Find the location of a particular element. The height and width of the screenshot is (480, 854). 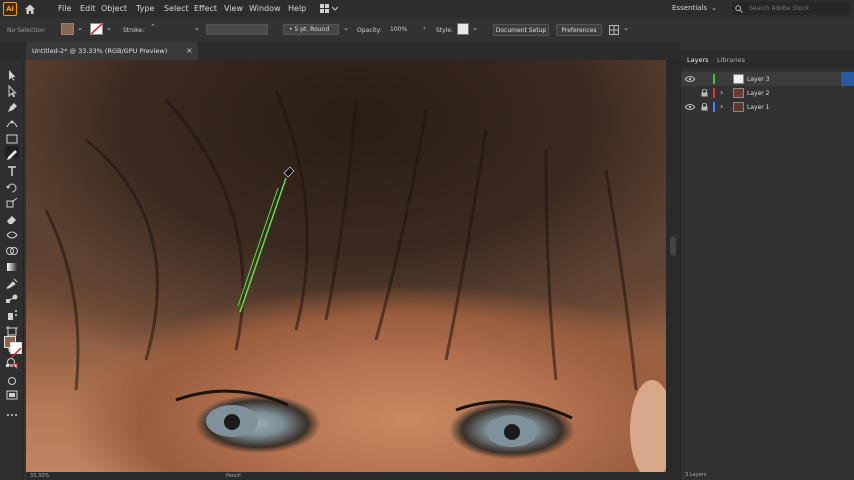

document-setup-button: Document Setup is located at coordinates (521, 30).